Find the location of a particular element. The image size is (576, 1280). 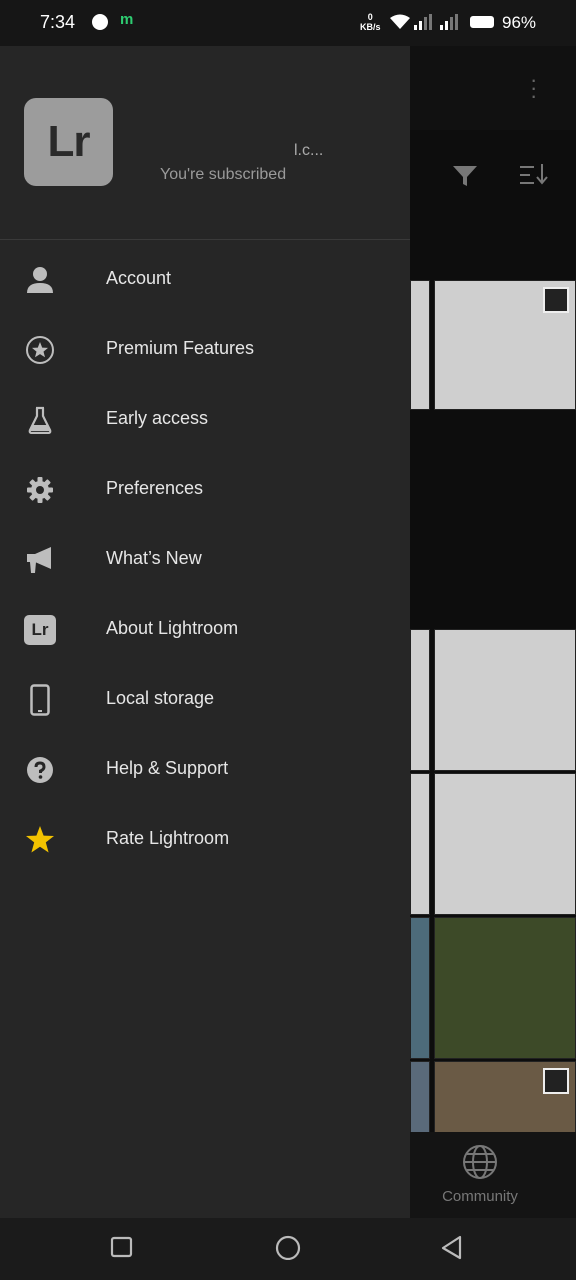

menu-item-account: Account is located at coordinates (205, 281).